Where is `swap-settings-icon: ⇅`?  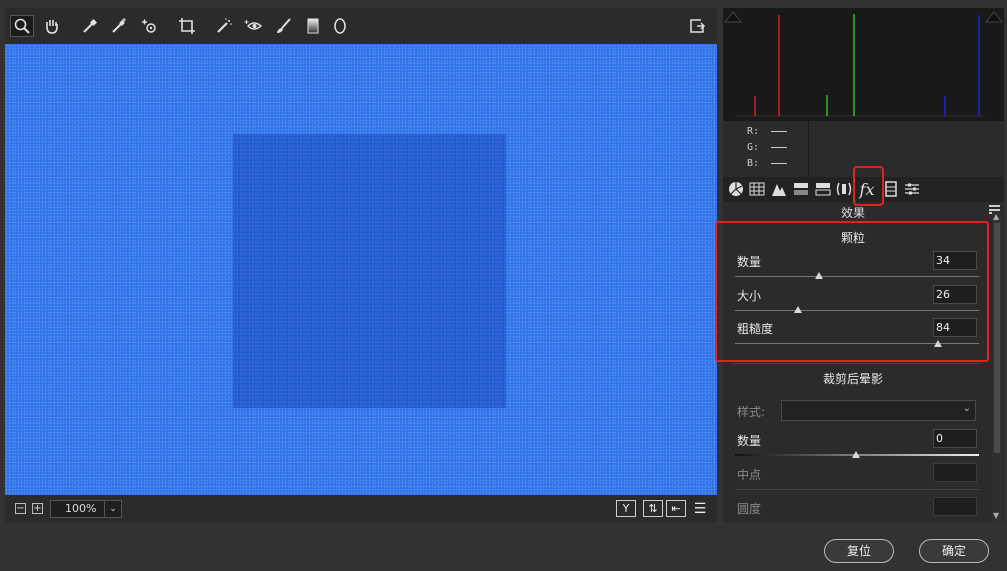 swap-settings-icon: ⇅ is located at coordinates (653, 508).